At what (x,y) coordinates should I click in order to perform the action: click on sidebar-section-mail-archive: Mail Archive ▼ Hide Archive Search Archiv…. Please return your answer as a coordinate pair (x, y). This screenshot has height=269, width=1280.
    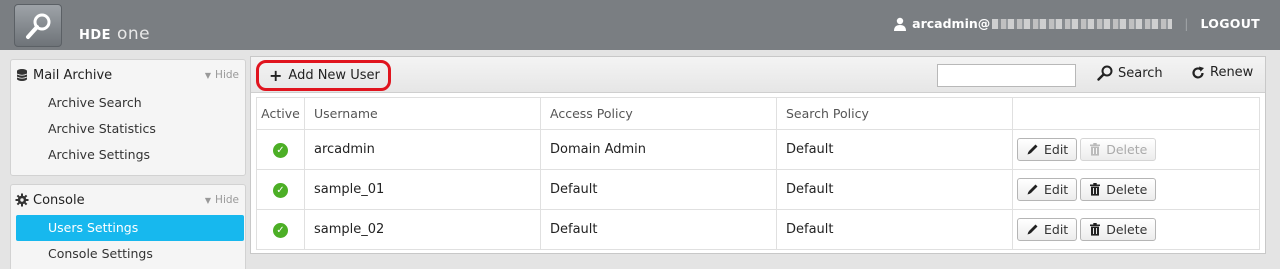
    Looking at the image, I should click on (128, 117).